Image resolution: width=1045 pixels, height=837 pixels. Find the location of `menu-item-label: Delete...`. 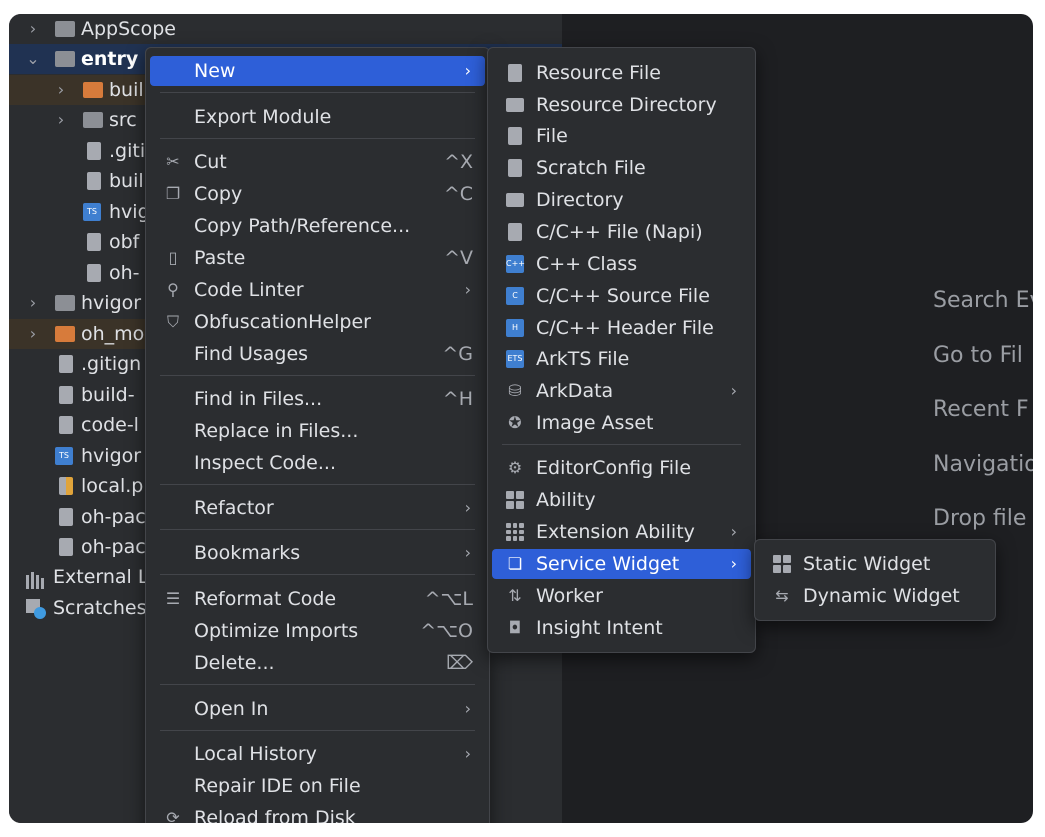

menu-item-label: Delete... is located at coordinates (234, 663).